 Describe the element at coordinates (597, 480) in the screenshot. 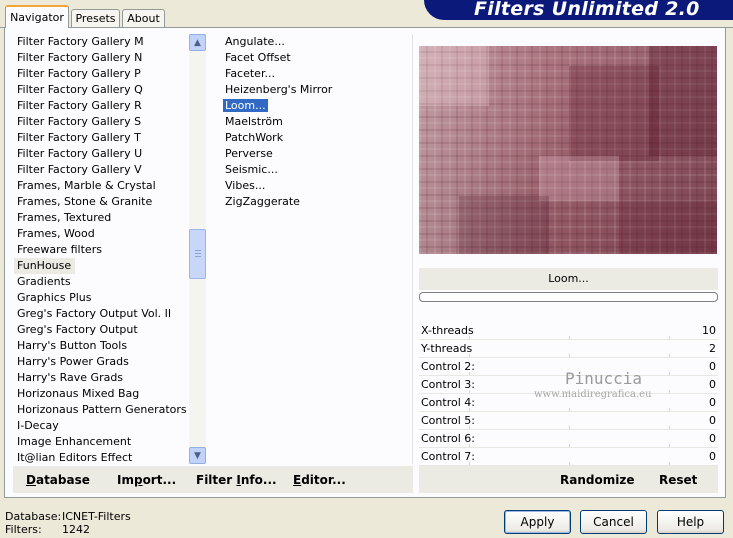

I see `randomize-button: Randomize` at that location.